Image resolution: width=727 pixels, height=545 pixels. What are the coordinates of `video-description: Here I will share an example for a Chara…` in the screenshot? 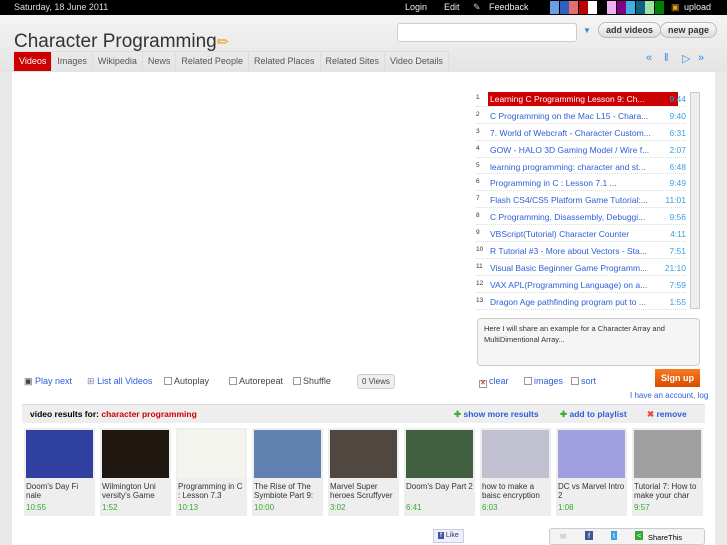 It's located at (588, 342).